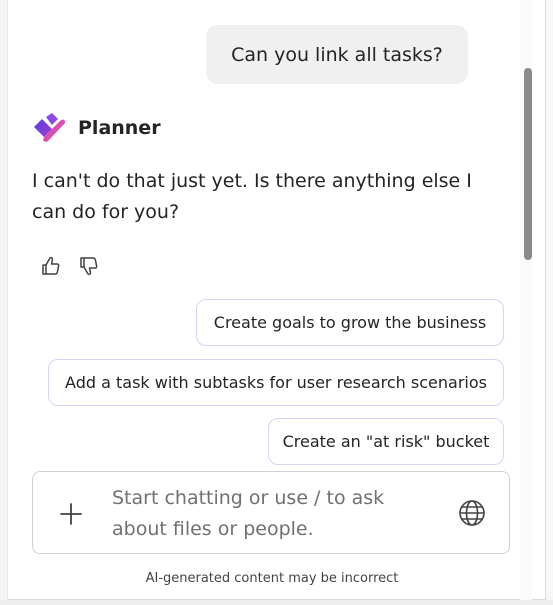 This screenshot has height=605, width=553. What do you see at coordinates (4, 302) in the screenshot?
I see `left-edge` at bounding box center [4, 302].